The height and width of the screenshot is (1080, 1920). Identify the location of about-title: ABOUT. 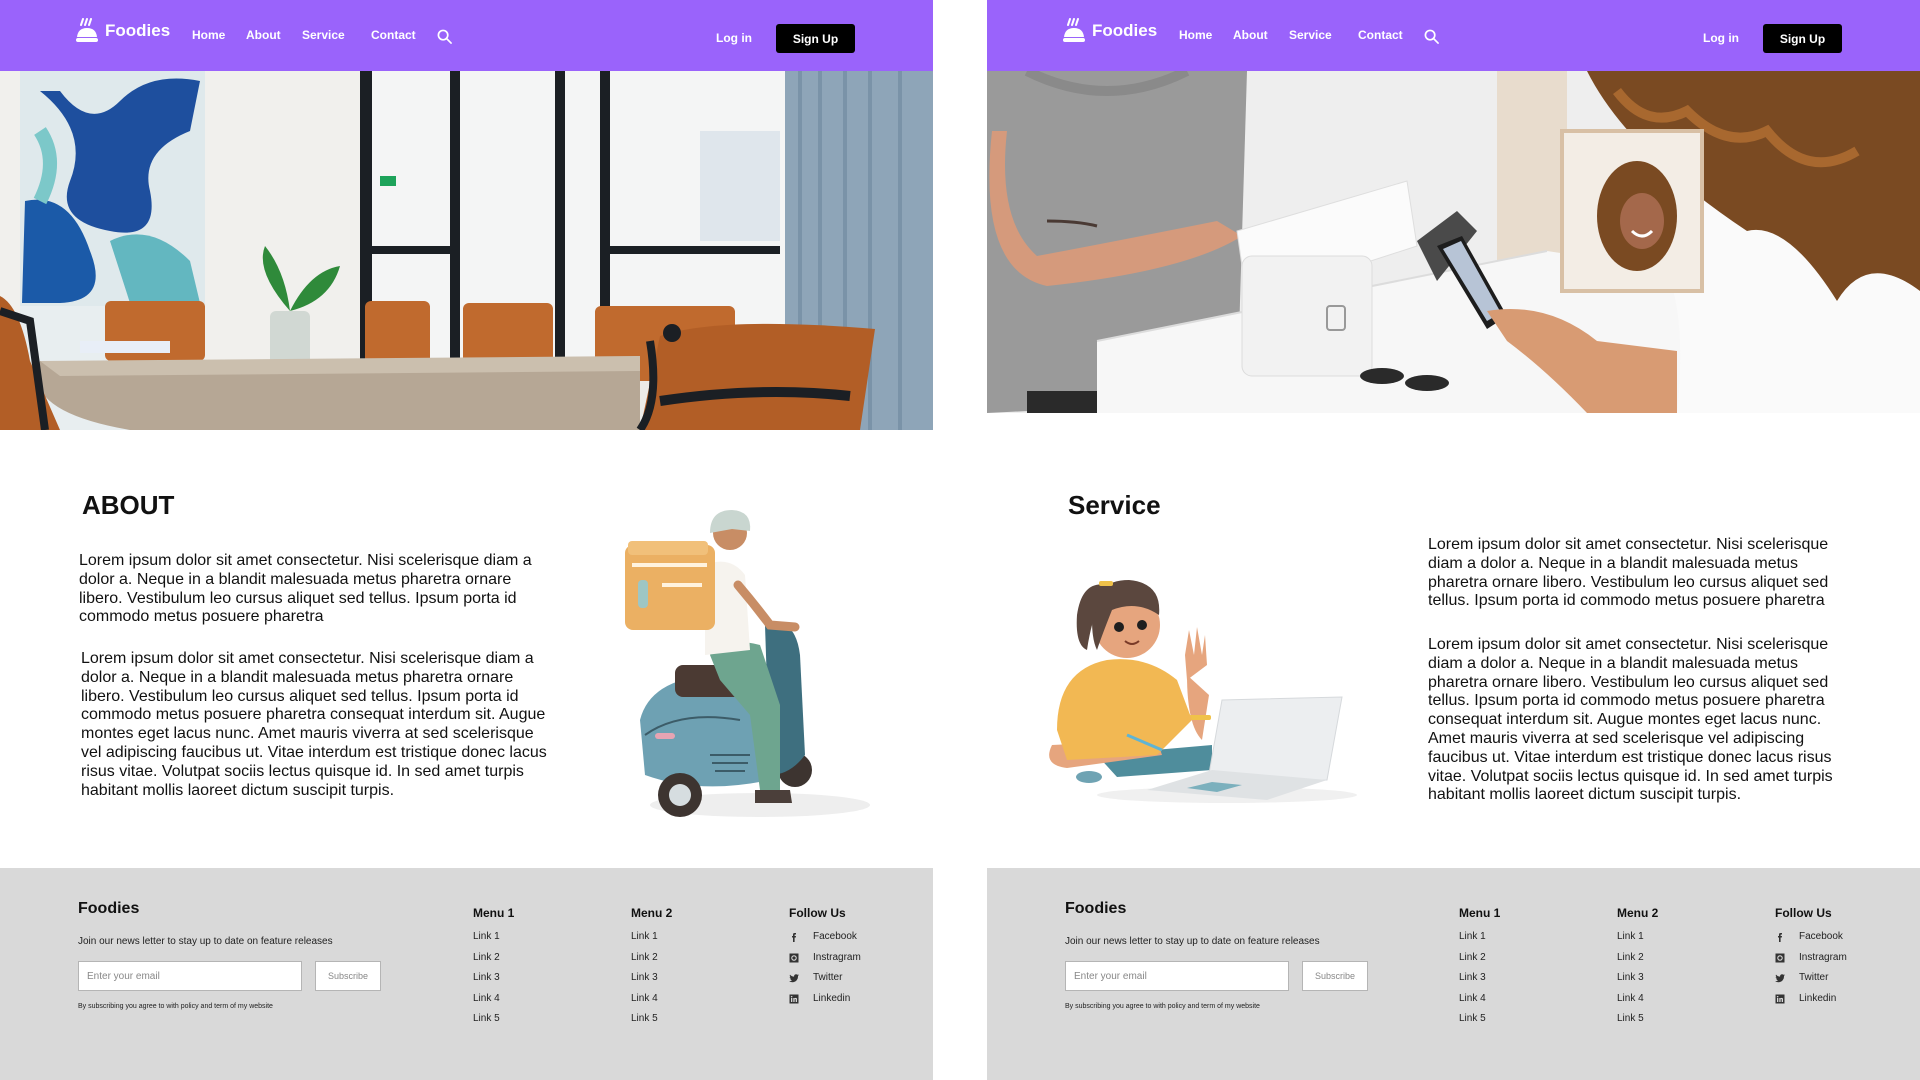
(128, 505).